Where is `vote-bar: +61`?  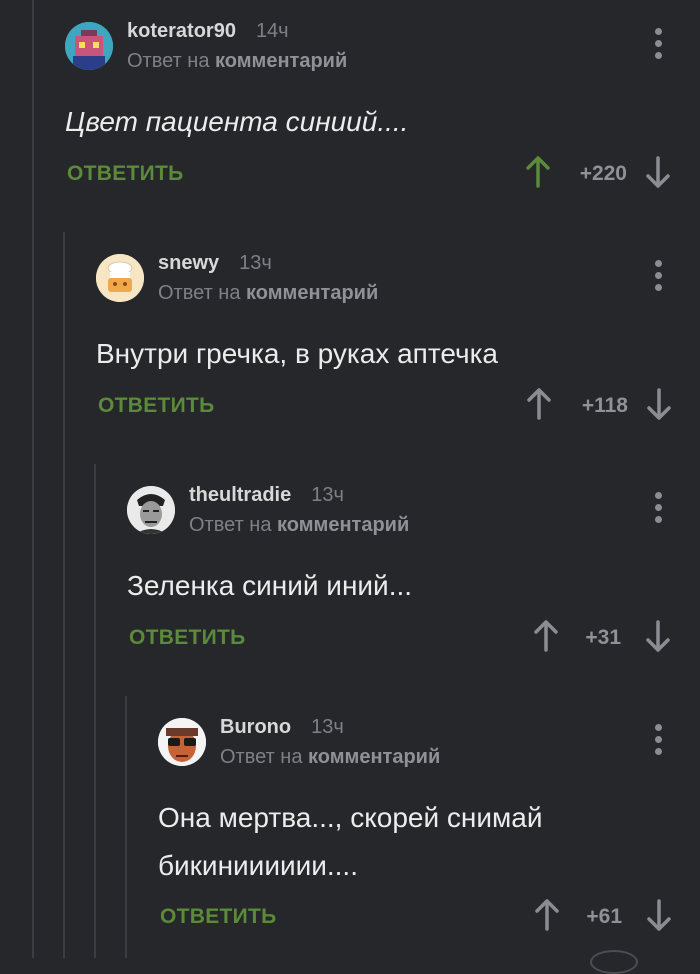 vote-bar: +61 is located at coordinates (604, 919).